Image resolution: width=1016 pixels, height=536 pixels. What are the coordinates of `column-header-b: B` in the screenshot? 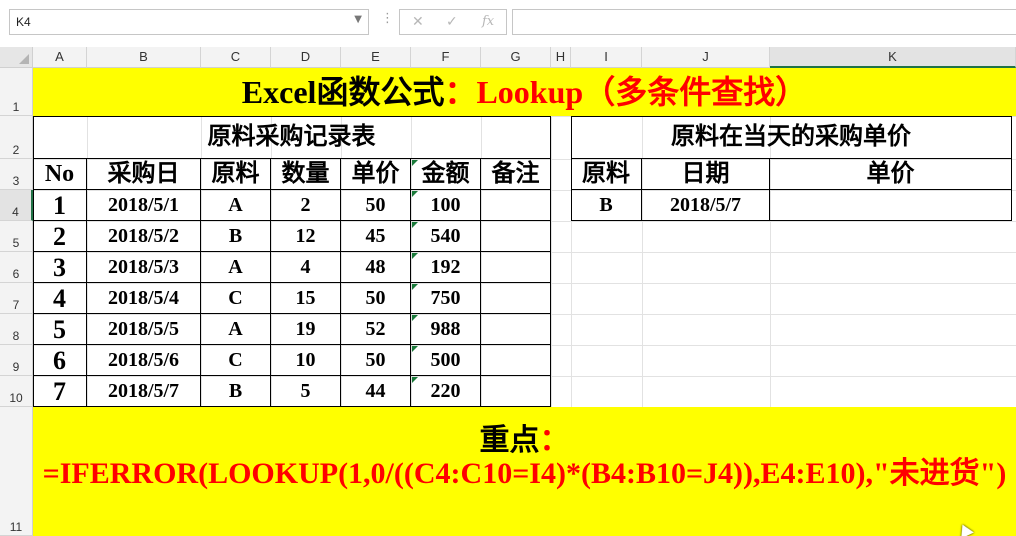 It's located at (144, 57).